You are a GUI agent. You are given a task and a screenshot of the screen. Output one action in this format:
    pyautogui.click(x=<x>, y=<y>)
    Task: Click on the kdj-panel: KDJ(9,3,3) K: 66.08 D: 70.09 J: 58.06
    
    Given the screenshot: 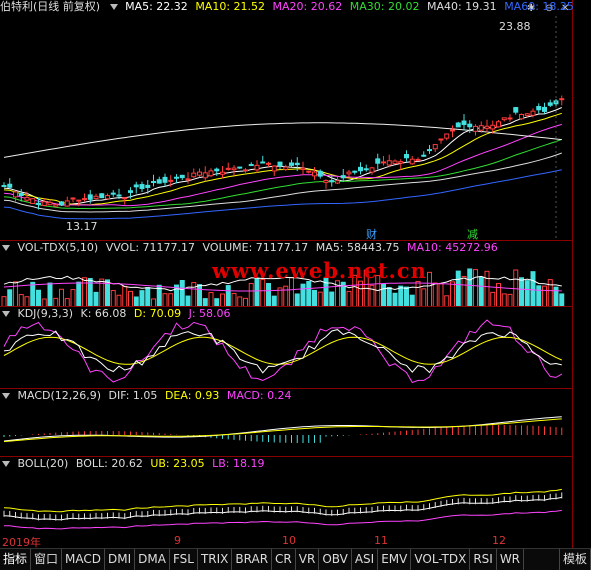 What is the action you would take?
    pyautogui.click(x=286, y=347)
    